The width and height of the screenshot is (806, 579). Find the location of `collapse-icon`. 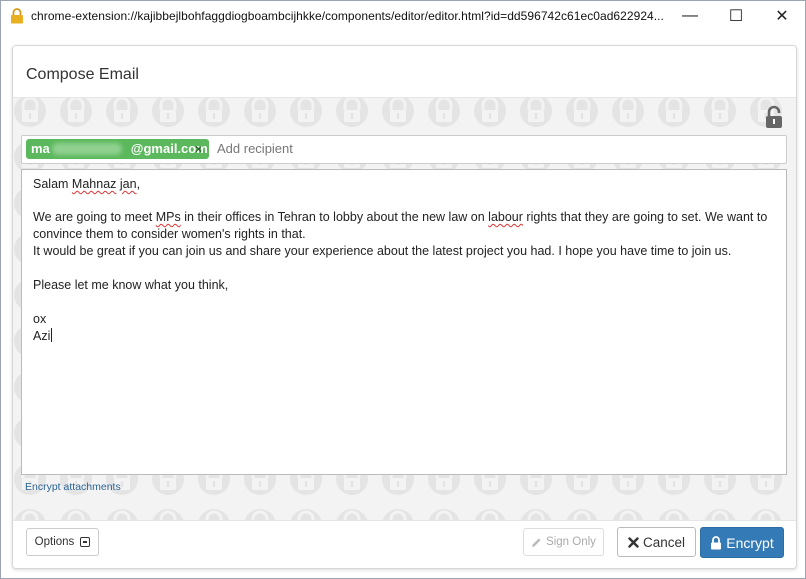

collapse-icon is located at coordinates (85, 542).